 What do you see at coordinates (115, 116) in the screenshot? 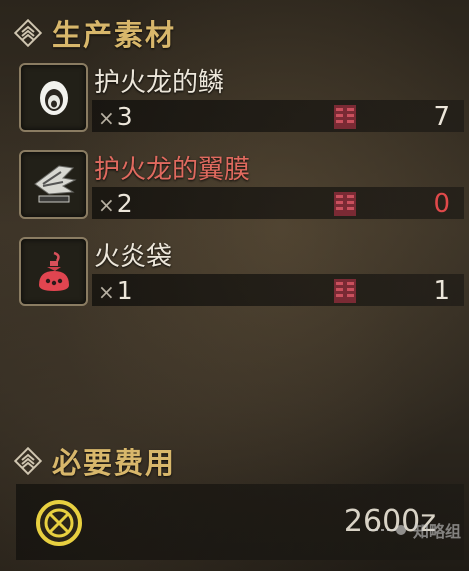
I see `required-quantity: ×3` at bounding box center [115, 116].